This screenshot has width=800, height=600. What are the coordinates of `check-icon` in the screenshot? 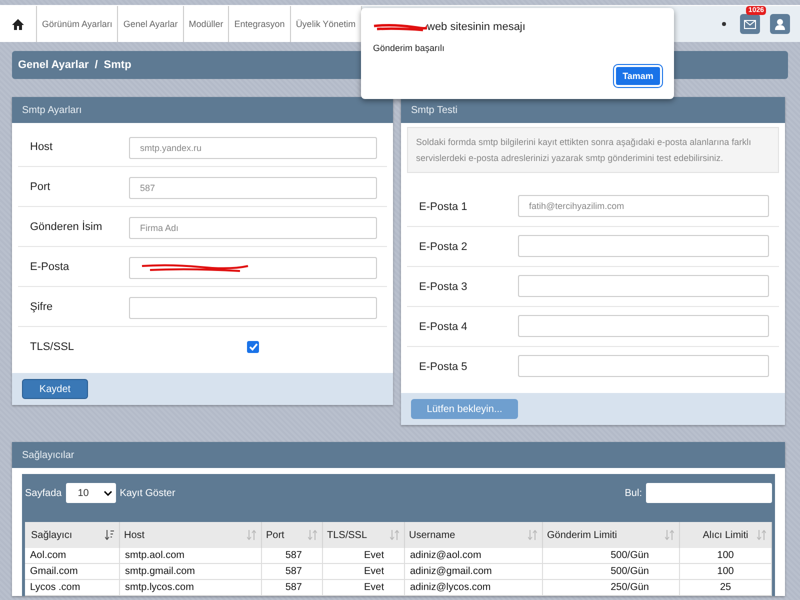 It's located at (253, 347).